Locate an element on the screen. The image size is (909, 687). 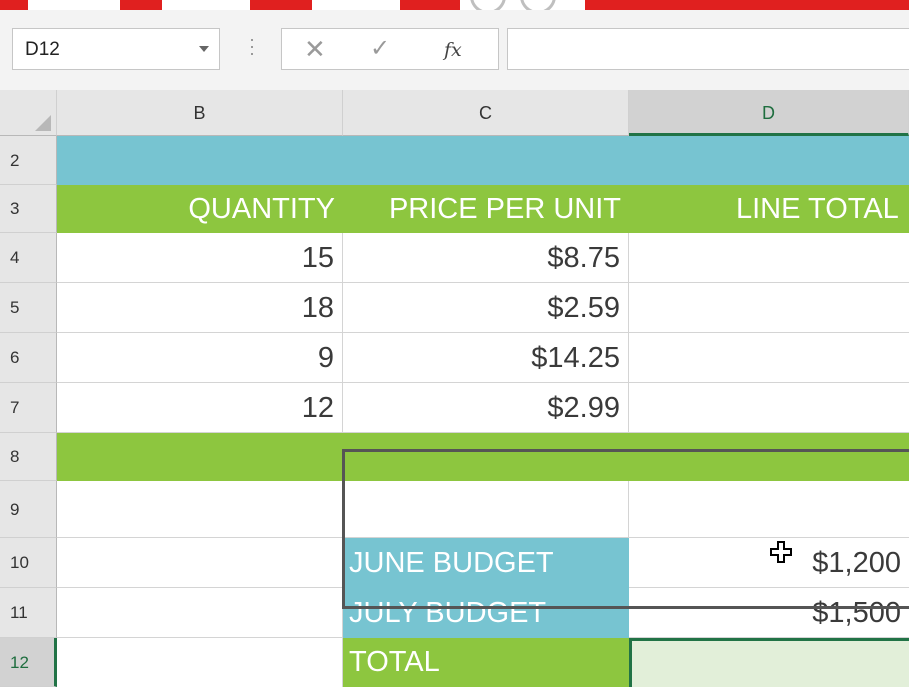
cell-d6-line-total is located at coordinates (769, 358).